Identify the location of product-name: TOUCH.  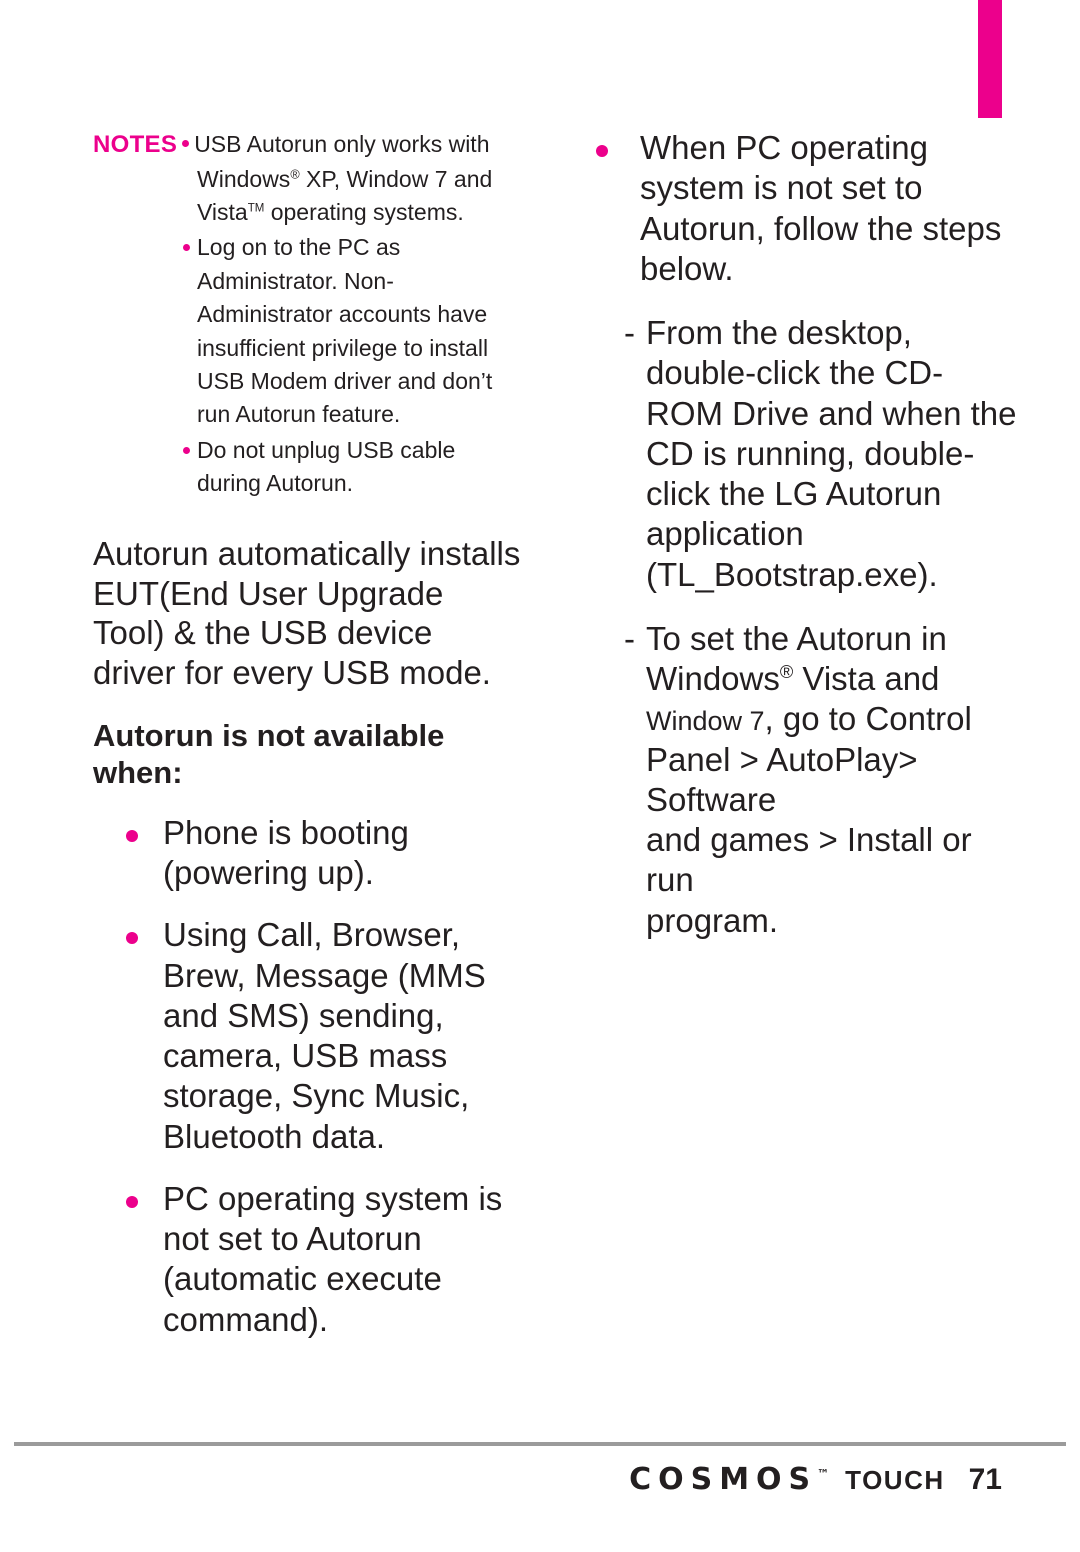
(895, 1480).